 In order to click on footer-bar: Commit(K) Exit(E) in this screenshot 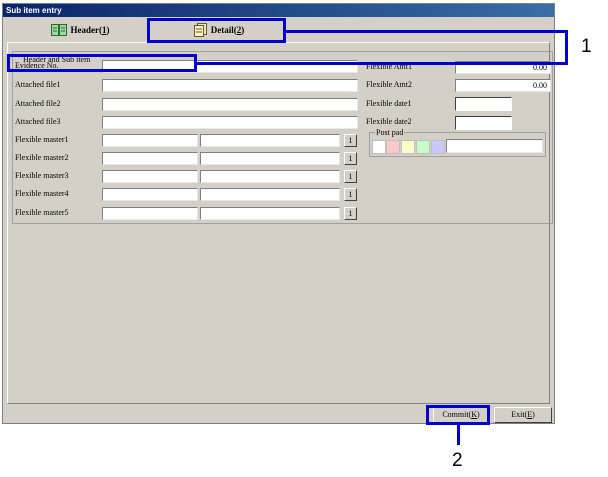, I will do `click(279, 414)`.